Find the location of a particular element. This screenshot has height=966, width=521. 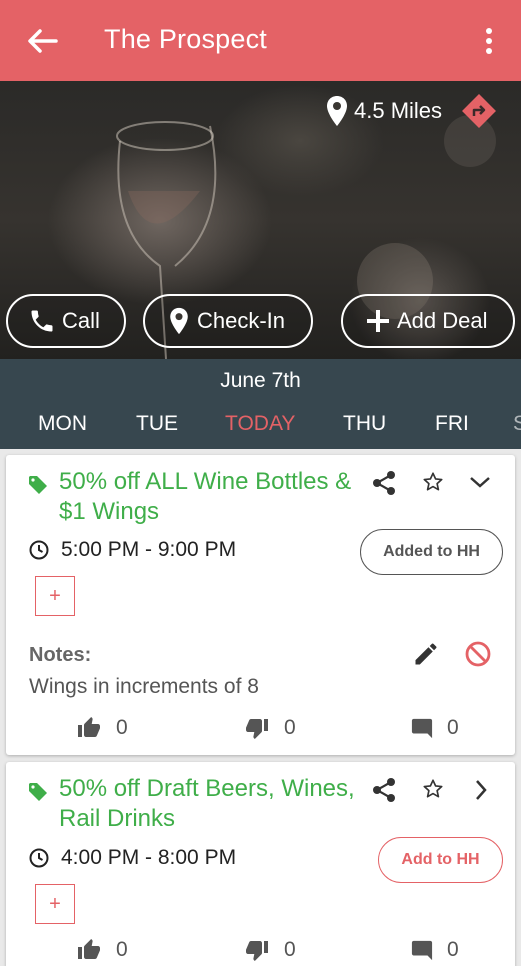

added-to-hh-button: Added to HH is located at coordinates (431, 552).